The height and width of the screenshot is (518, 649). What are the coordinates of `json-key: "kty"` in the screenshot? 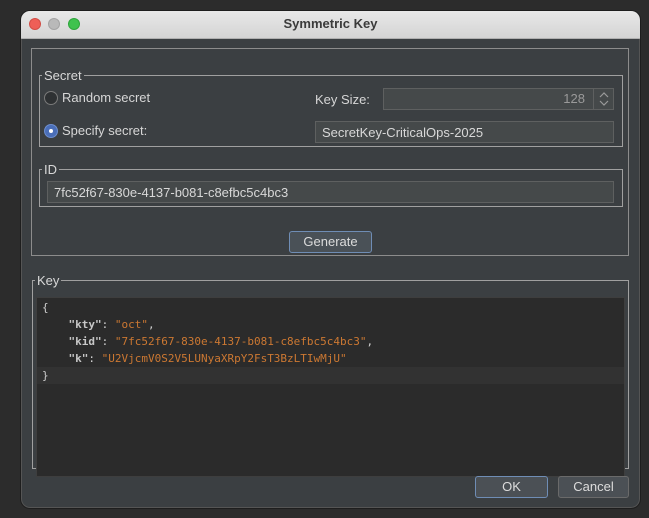 It's located at (85, 324).